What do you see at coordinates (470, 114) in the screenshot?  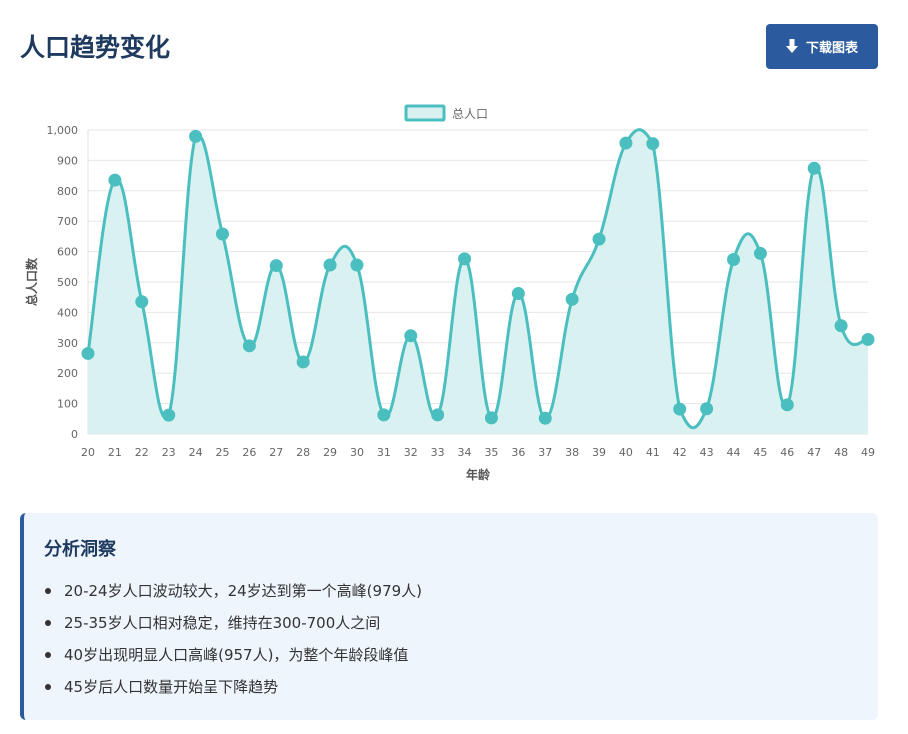 I see `legend-label: 总人口` at bounding box center [470, 114].